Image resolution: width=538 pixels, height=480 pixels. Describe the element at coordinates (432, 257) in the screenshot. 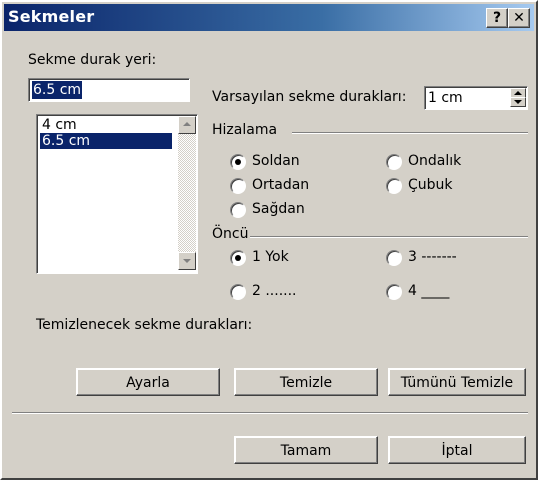

I see `leader-dashes-label: 3 -------` at that location.